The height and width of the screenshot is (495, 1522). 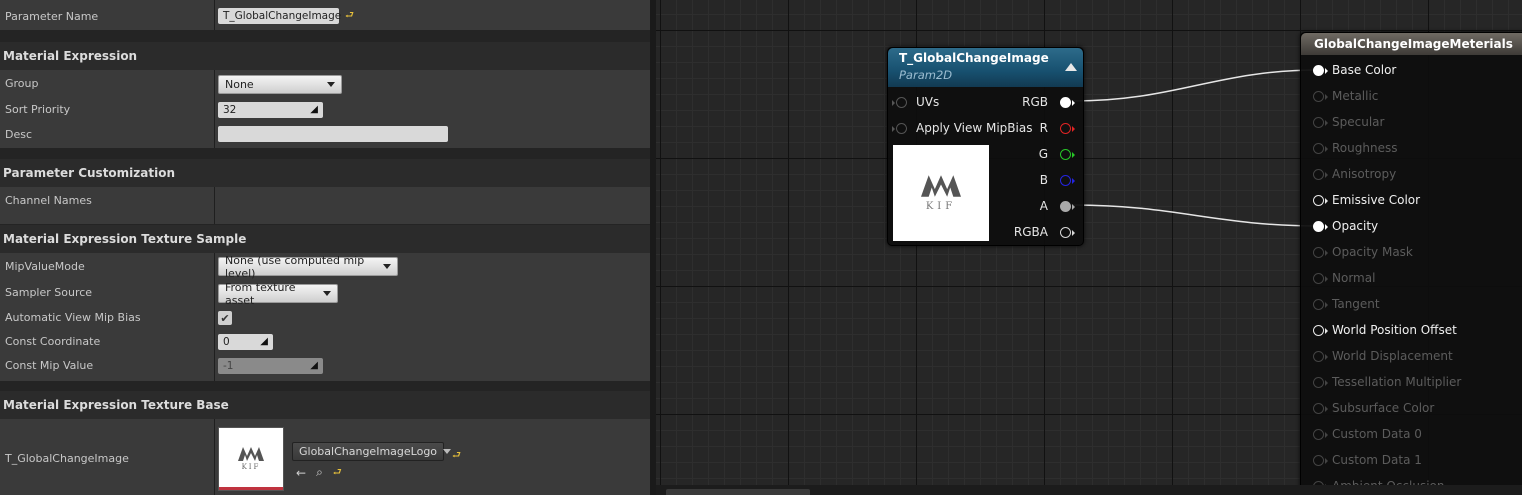 I want to click on material-input-pin: Emissive Color, so click(x=1366, y=200).